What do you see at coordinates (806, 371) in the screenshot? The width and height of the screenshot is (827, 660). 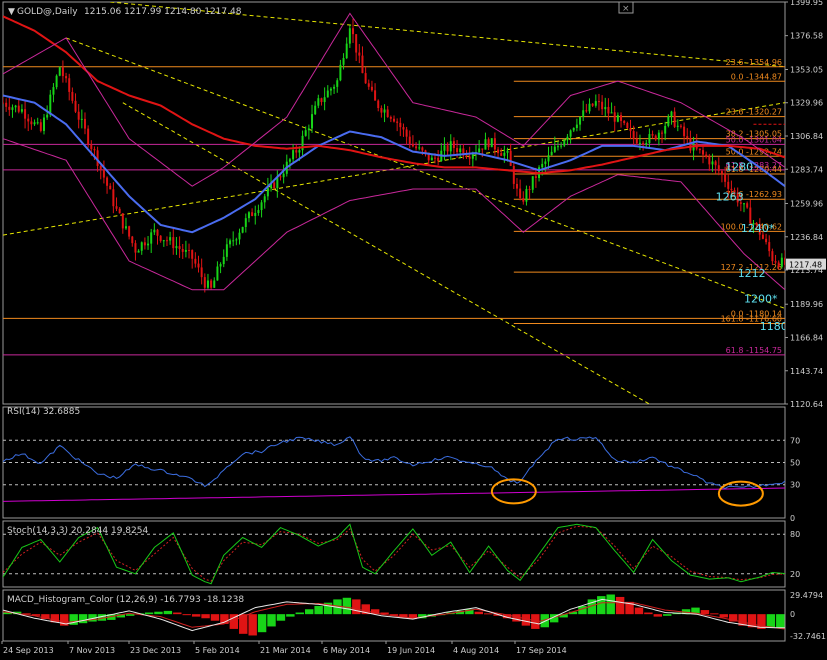 I see `y-axis-tick-label: 1143.74` at bounding box center [806, 371].